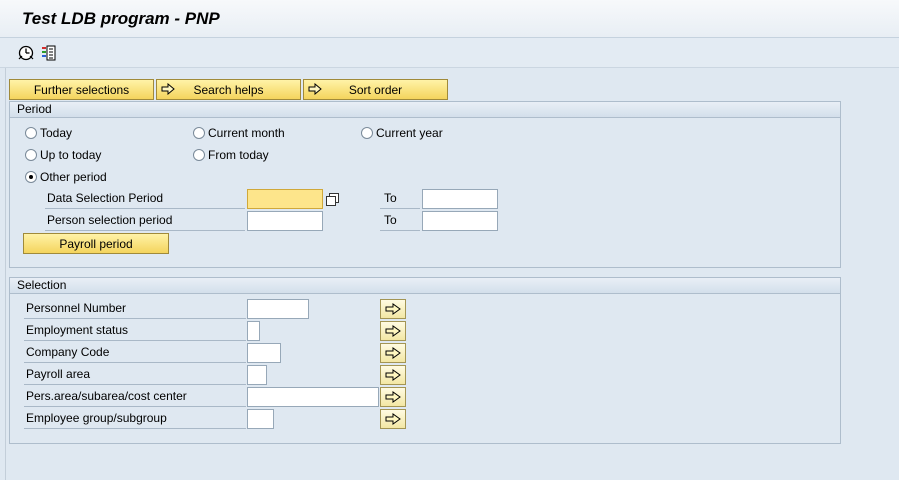 The image size is (899, 480). Describe the element at coordinates (135, 419) in the screenshot. I see `employee-group-label: Employee group/subgroup` at that location.